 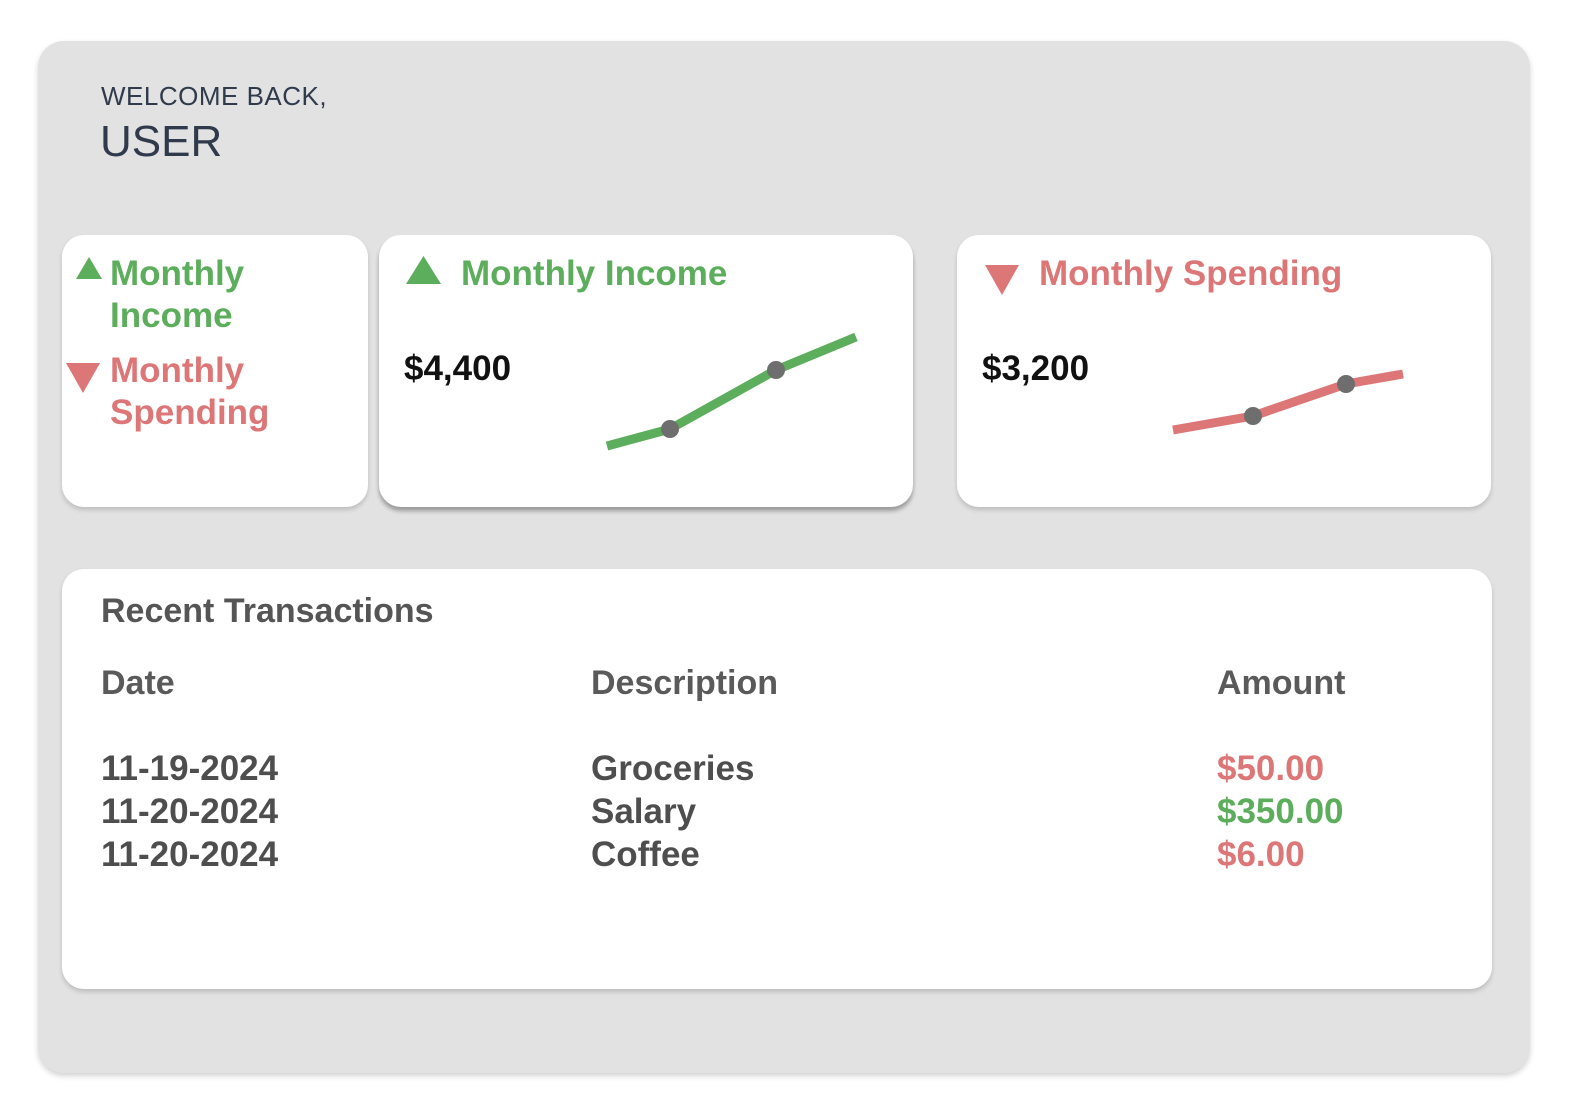 I want to click on income-card-title: Monthly Income, so click(x=594, y=273).